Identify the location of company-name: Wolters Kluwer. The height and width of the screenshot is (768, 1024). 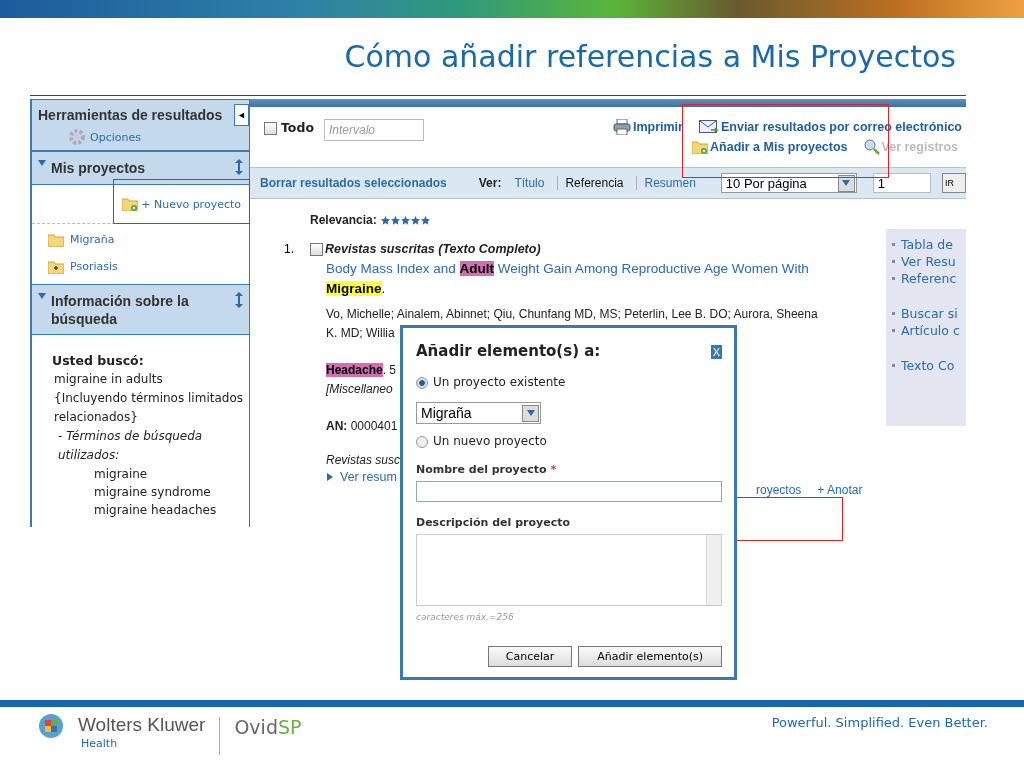
(142, 725).